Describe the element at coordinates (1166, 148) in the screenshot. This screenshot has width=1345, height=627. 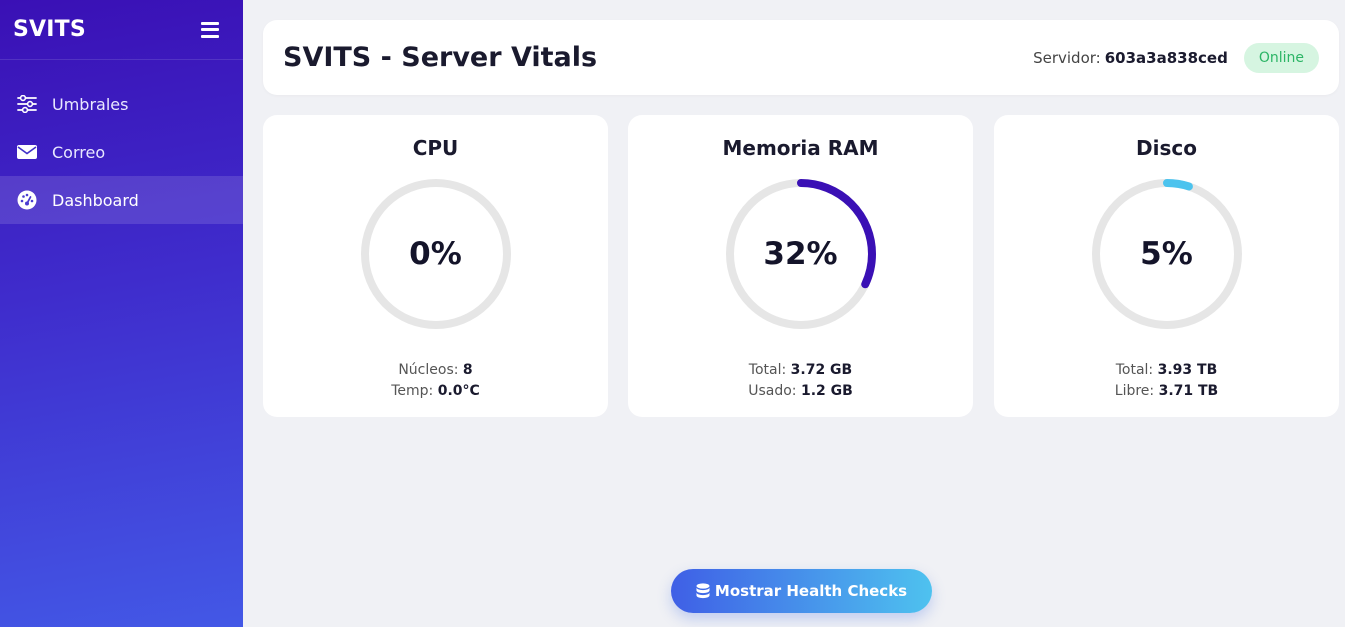
I see `card-title: Disco` at that location.